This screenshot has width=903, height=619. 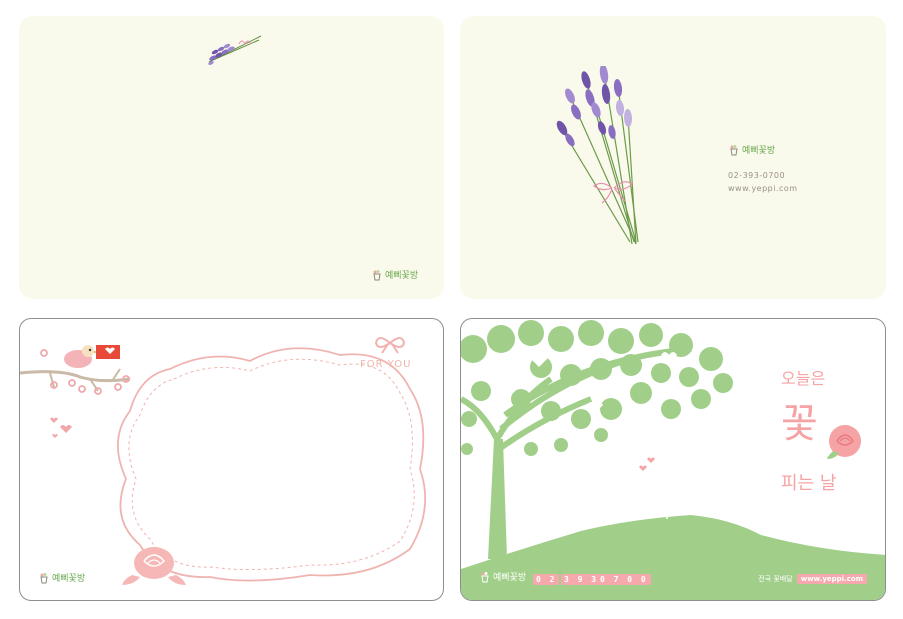 What do you see at coordinates (386, 364) in the screenshot?
I see `for-you-label: FOR YOU` at bounding box center [386, 364].